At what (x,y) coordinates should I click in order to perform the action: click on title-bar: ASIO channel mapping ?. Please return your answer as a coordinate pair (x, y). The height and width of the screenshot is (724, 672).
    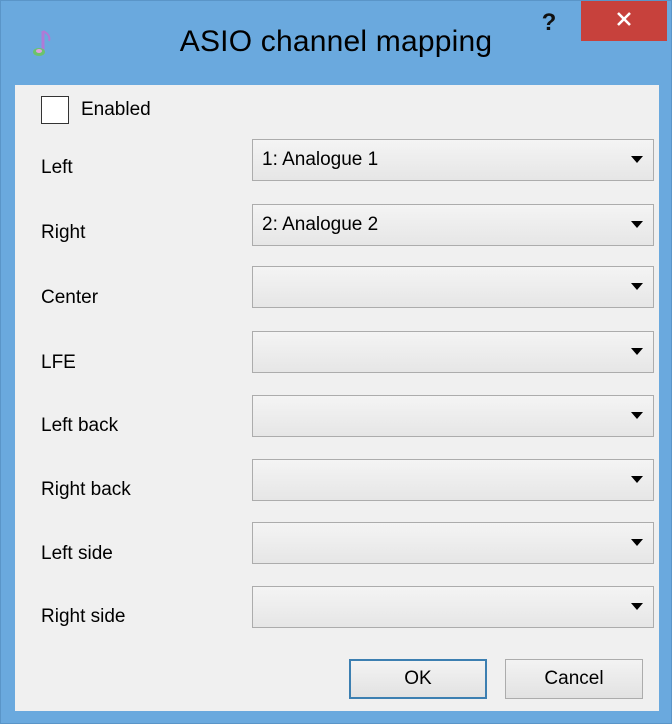
    Looking at the image, I should click on (336, 44).